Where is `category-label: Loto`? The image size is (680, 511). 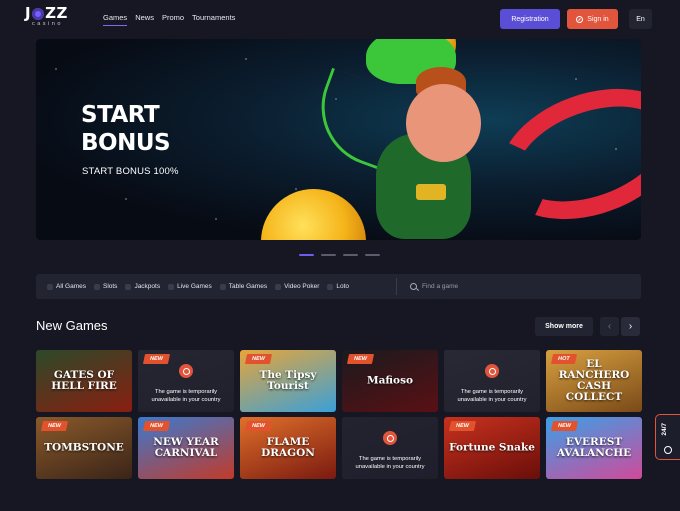
category-label: Loto is located at coordinates (343, 286).